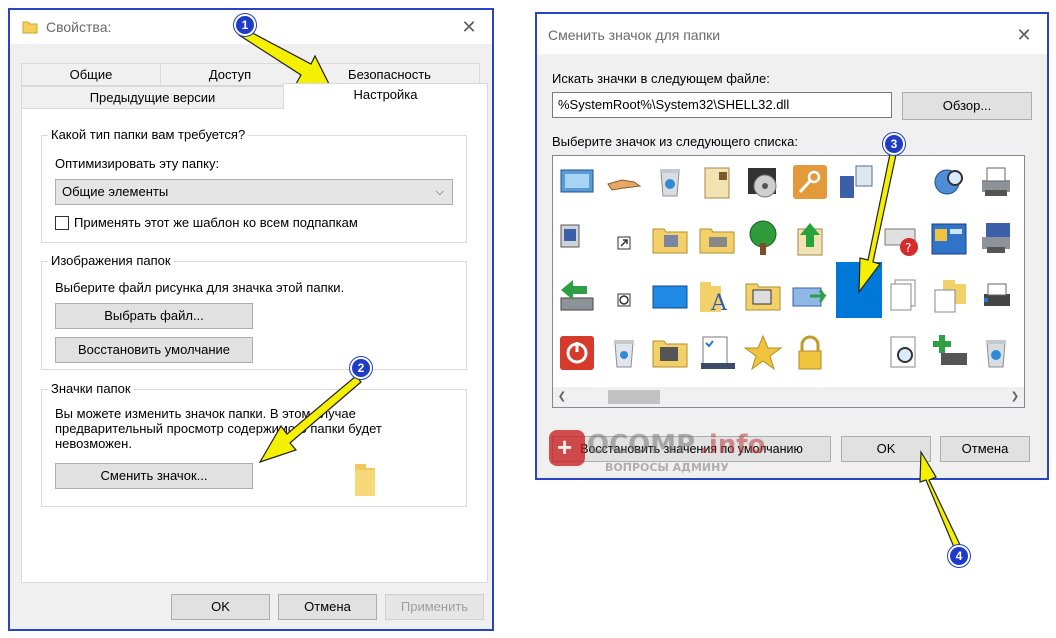 This screenshot has width=1056, height=638. What do you see at coordinates (62, 223) in the screenshot?
I see `apply-template-checkbox` at bounding box center [62, 223].